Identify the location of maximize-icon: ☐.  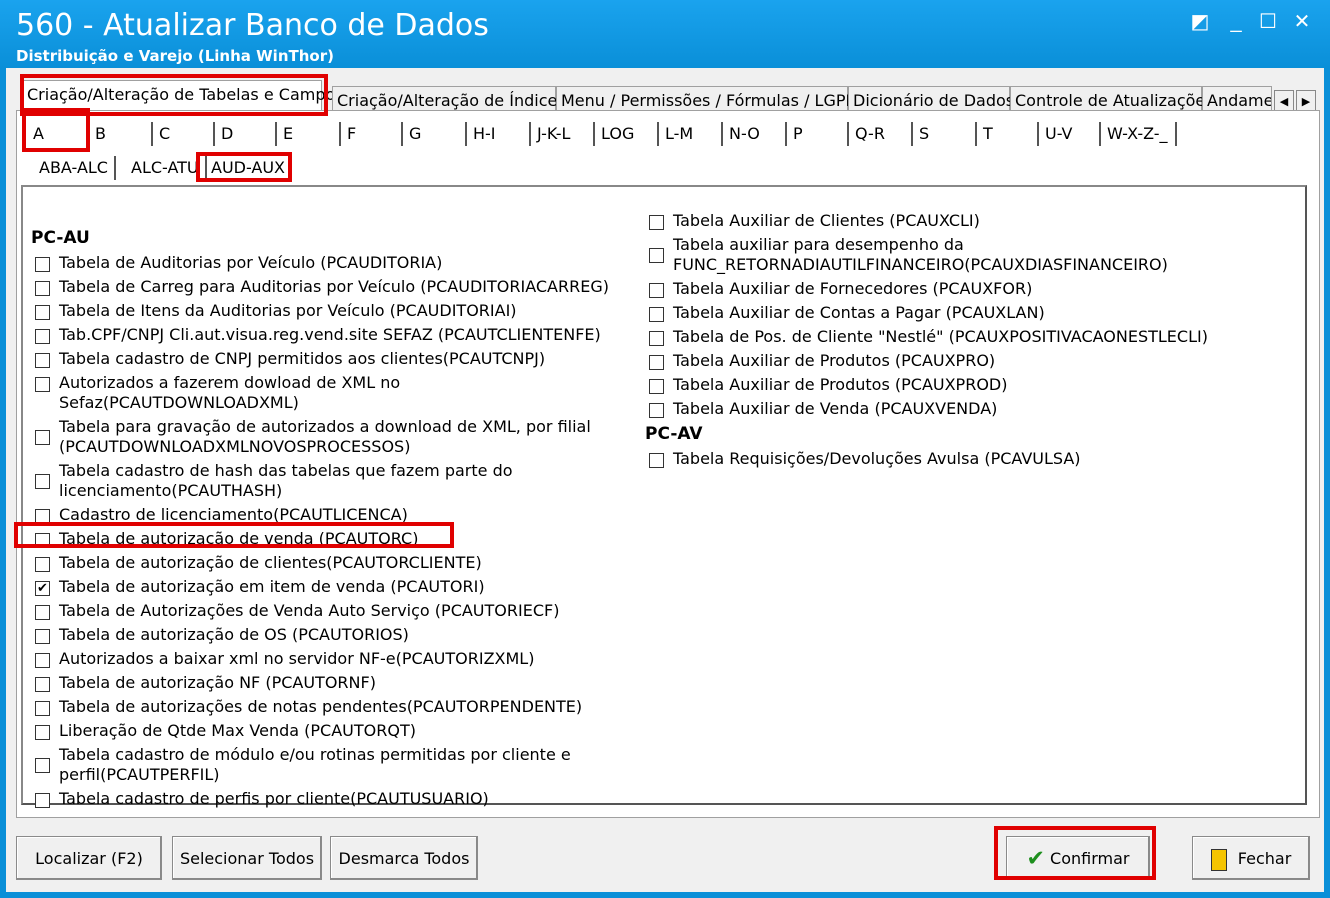
(1268, 22).